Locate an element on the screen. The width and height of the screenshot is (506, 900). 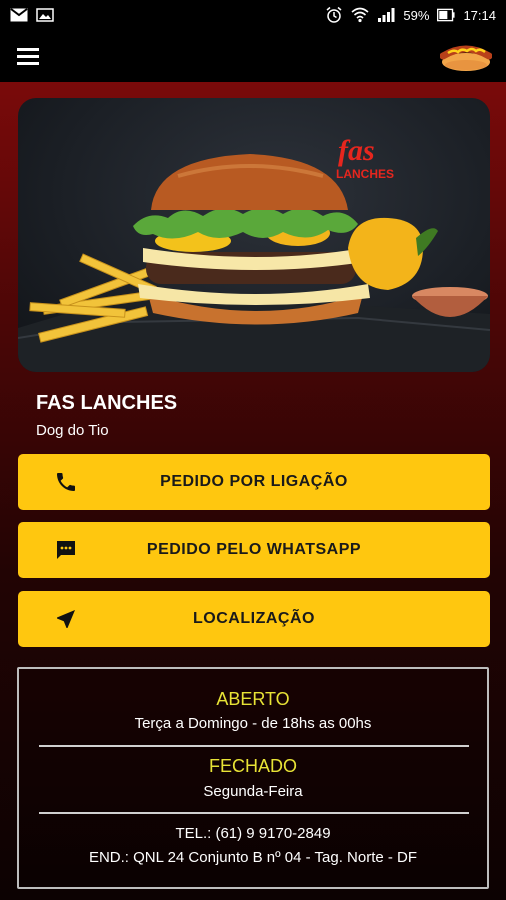
hotdog-icon is located at coordinates (466, 56).